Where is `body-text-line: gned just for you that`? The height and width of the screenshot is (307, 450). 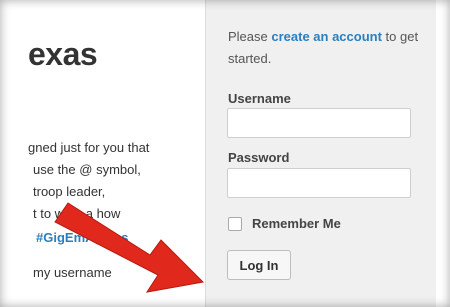
body-text-line: gned just for you that is located at coordinates (89, 147).